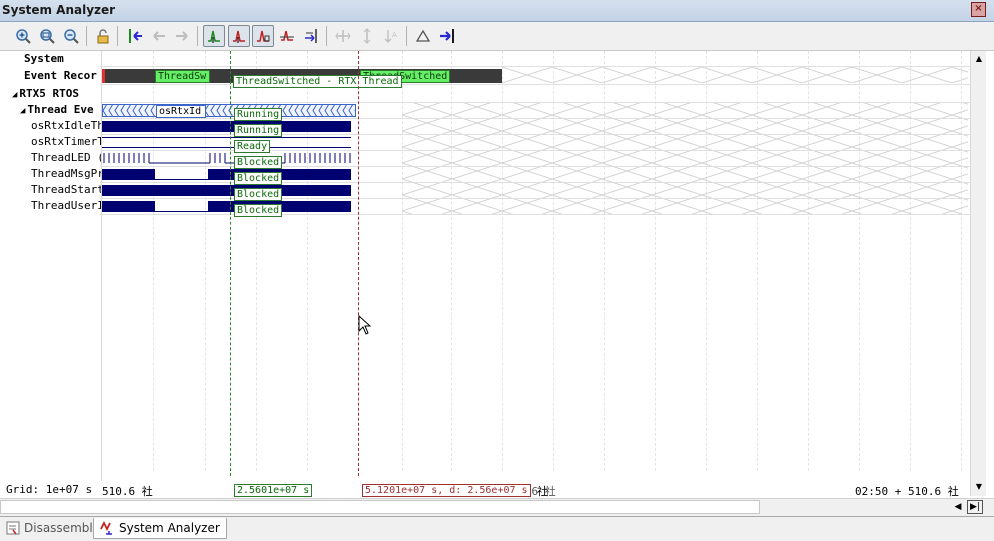 The height and width of the screenshot is (541, 994). Describe the element at coordinates (214, 36) in the screenshot. I see `show-events-icon` at that location.